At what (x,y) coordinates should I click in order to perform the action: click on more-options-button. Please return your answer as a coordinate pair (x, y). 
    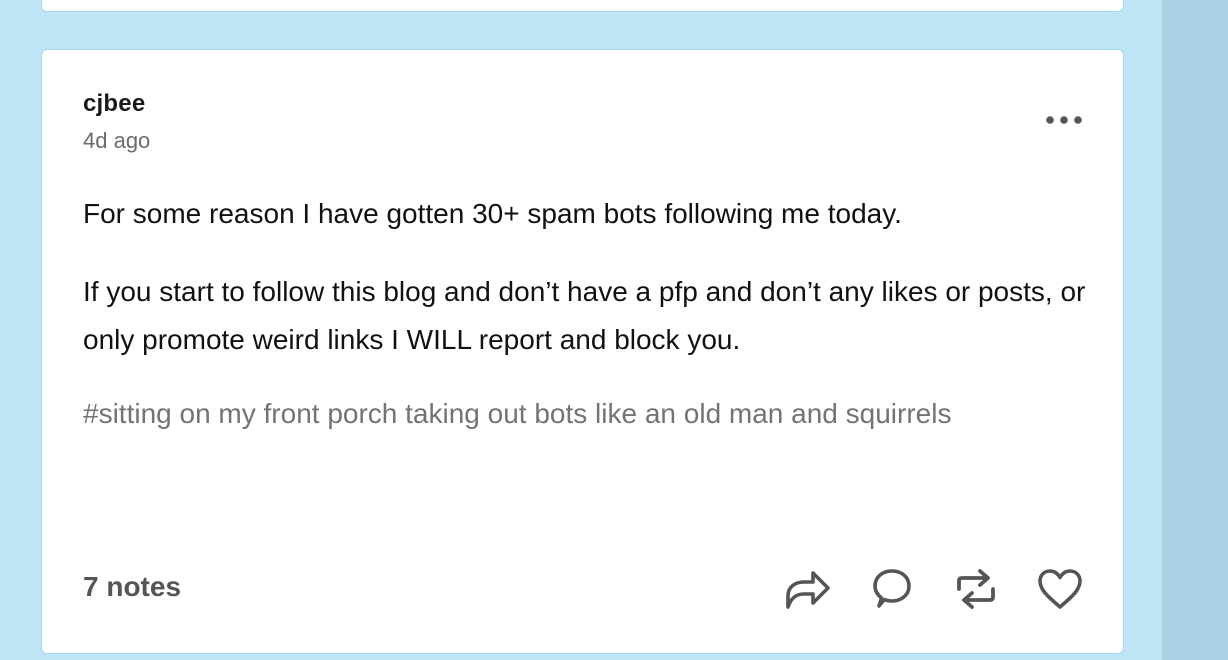
    Looking at the image, I should click on (1064, 120).